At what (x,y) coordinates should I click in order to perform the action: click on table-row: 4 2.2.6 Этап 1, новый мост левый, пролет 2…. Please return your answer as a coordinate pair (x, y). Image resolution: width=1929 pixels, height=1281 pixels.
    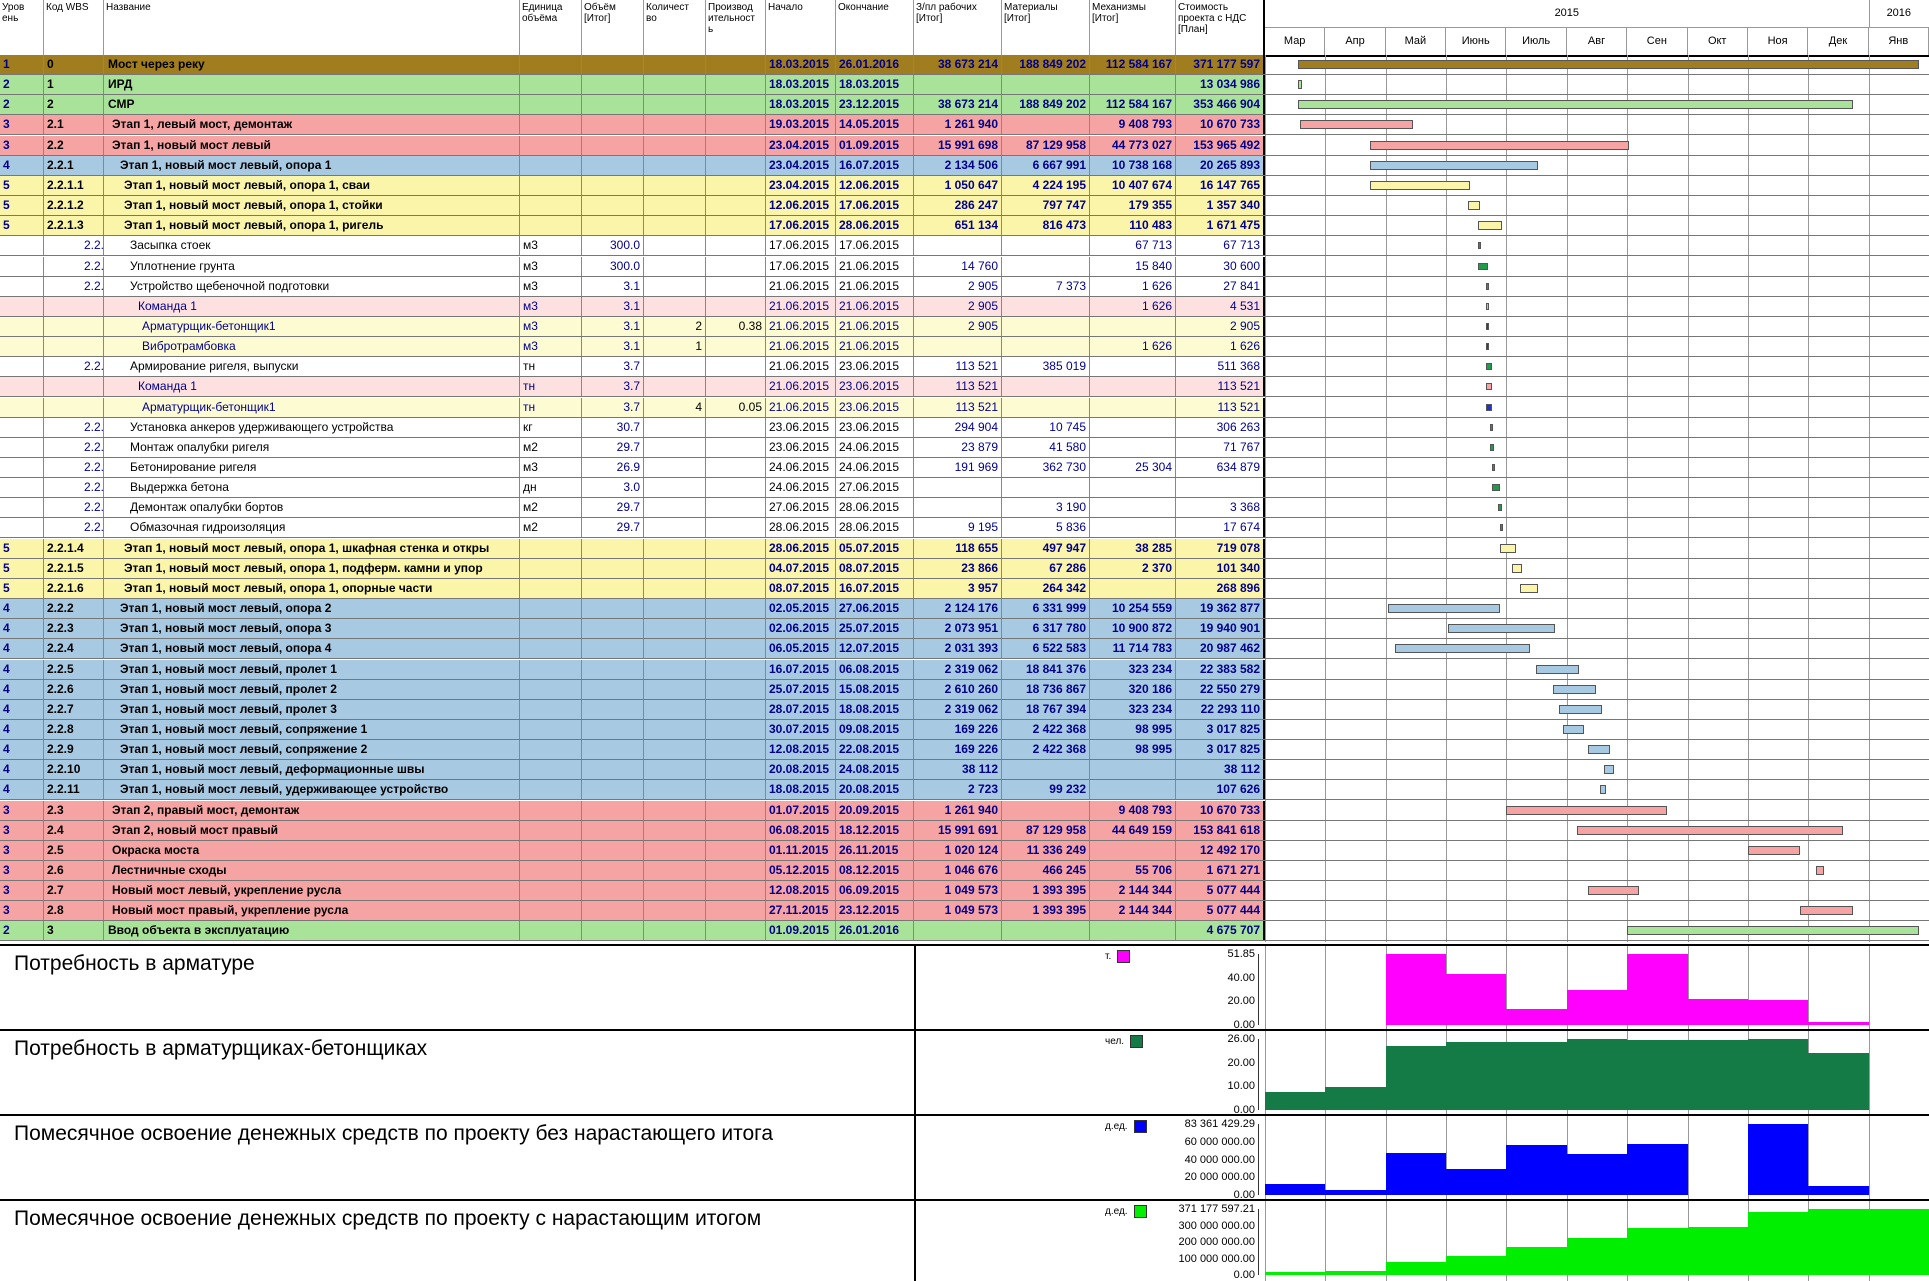
    Looking at the image, I should click on (632, 689).